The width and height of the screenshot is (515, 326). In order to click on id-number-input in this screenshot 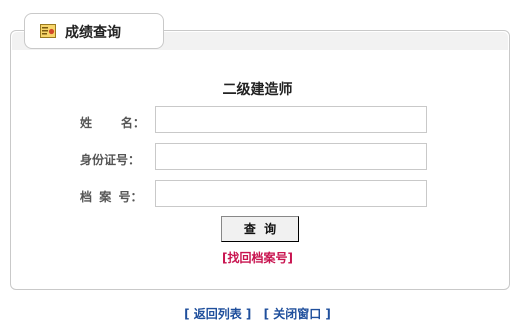, I will do `click(291, 156)`.